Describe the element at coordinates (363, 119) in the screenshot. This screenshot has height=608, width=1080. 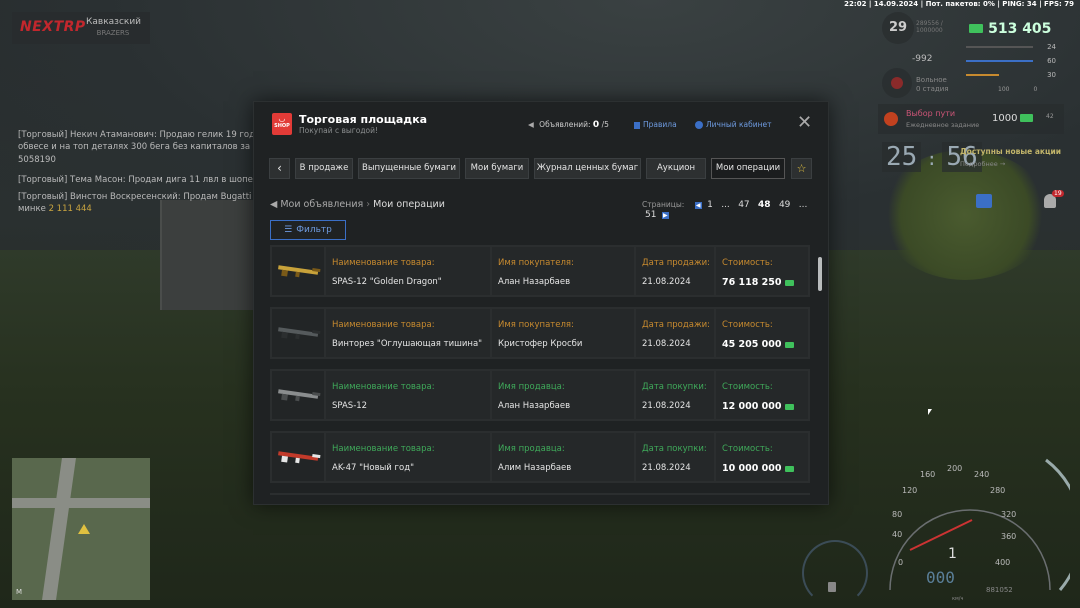
I see `modal-title: Торговая площадка` at that location.